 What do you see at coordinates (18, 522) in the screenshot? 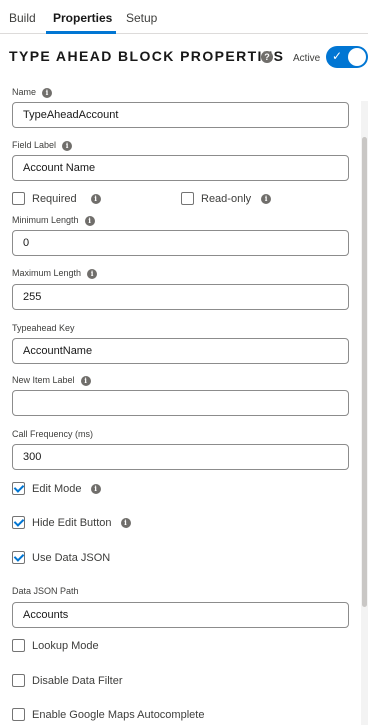
I see `hide-edit-button-checkbox` at bounding box center [18, 522].